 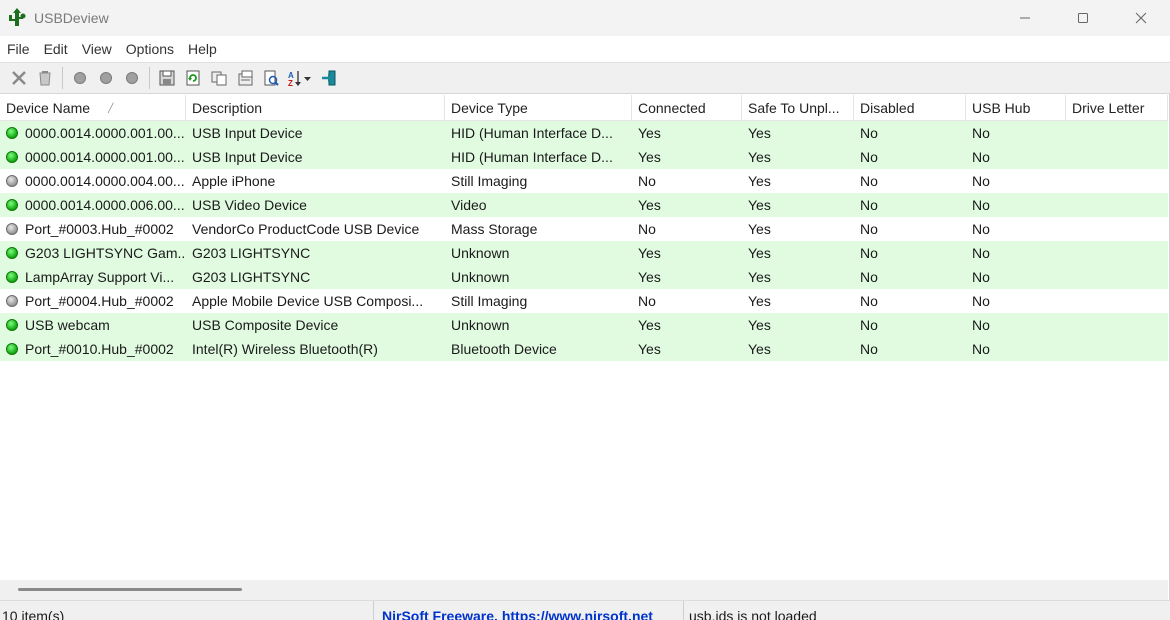 I want to click on uninstall-button, so click(x=19, y=78).